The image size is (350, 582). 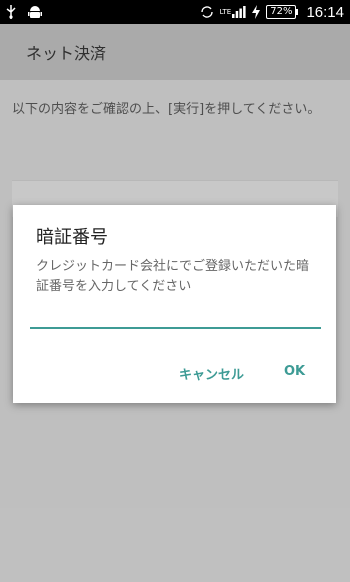 I want to click on usb-icon, so click(x=11, y=12).